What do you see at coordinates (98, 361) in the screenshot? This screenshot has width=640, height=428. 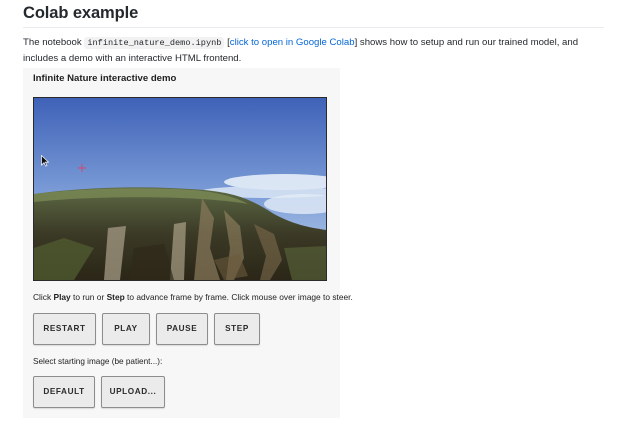 I see `select-image-label: Select starting image (be patient...):` at bounding box center [98, 361].